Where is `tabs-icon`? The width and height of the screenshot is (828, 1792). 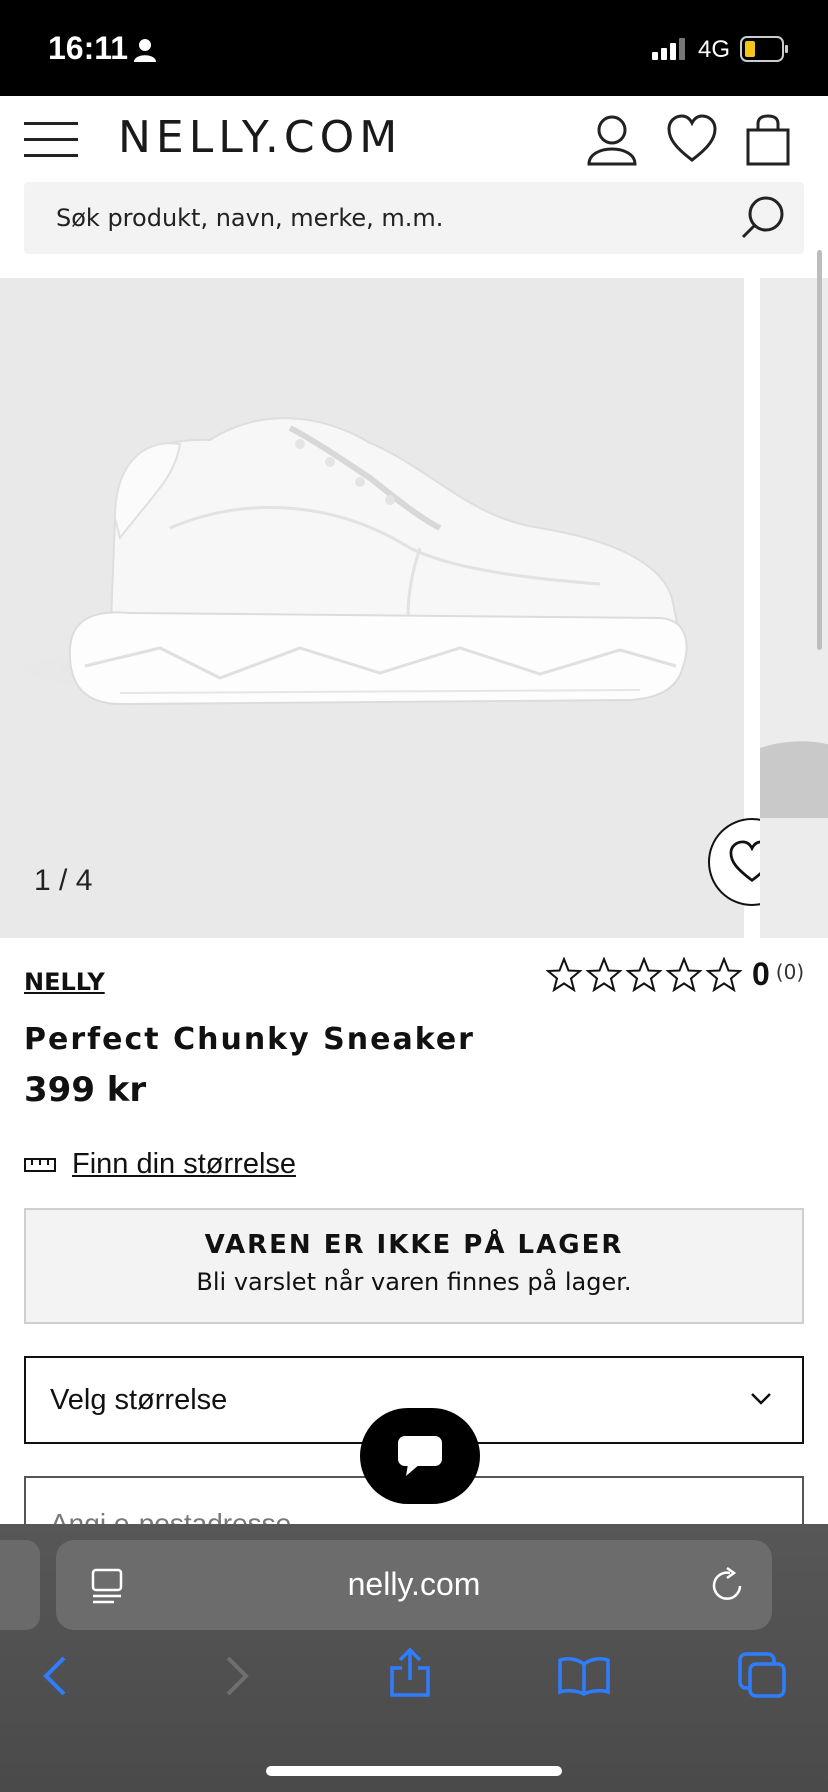
tabs-icon is located at coordinates (762, 1675).